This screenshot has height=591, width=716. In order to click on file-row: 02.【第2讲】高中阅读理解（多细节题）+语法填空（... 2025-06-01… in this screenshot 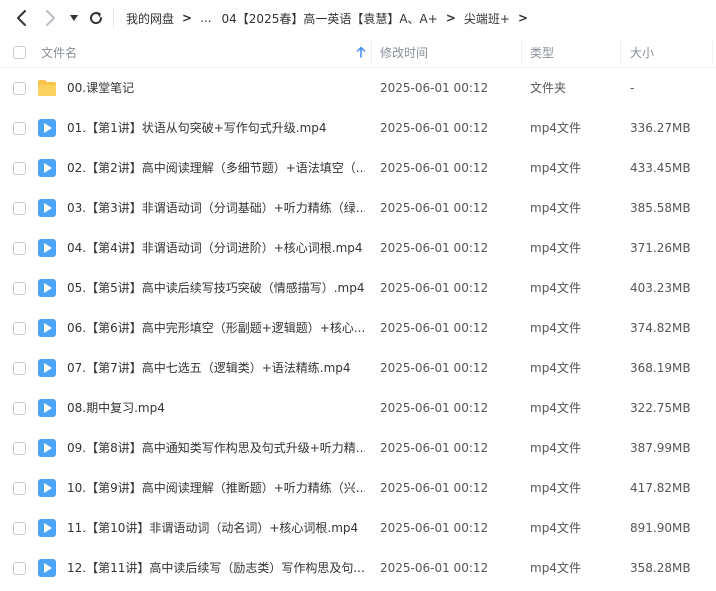, I will do `click(358, 168)`.